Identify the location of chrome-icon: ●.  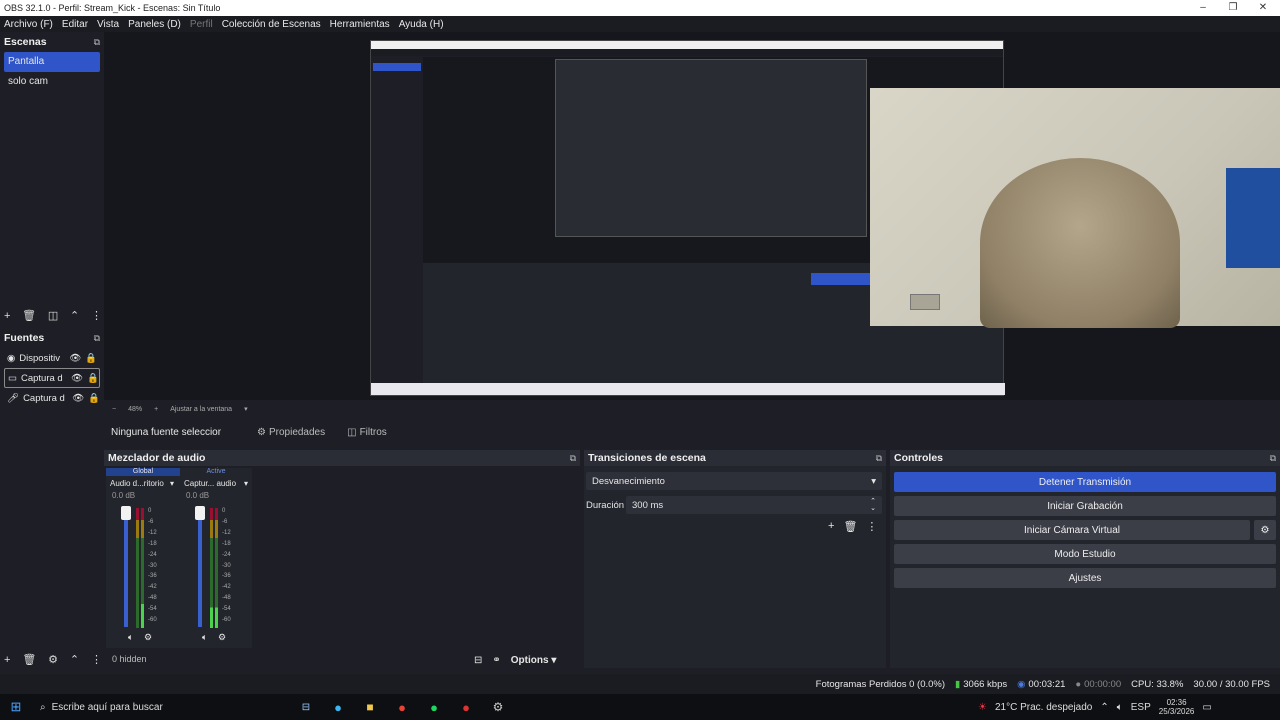
(402, 707).